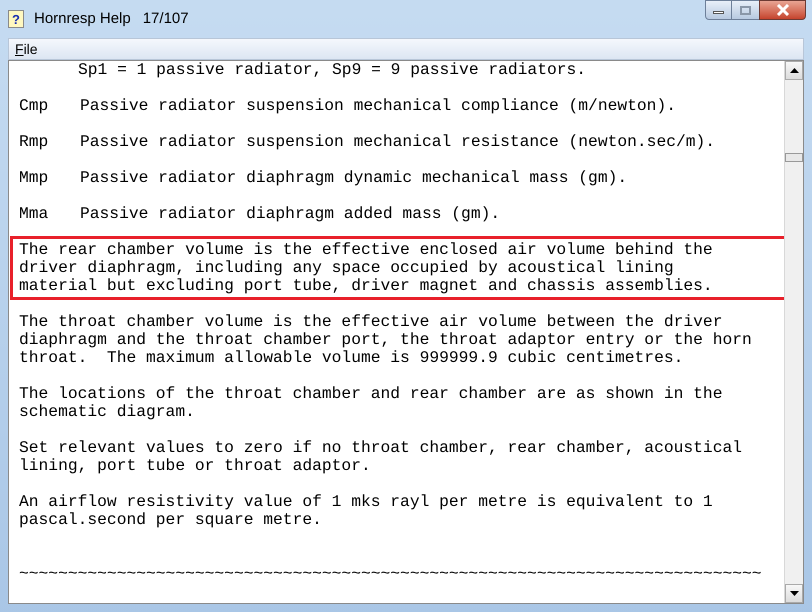  I want to click on parameter-description: Passive radiator suspension mechanical resistance (newton.sec/m)., so click(398, 142).